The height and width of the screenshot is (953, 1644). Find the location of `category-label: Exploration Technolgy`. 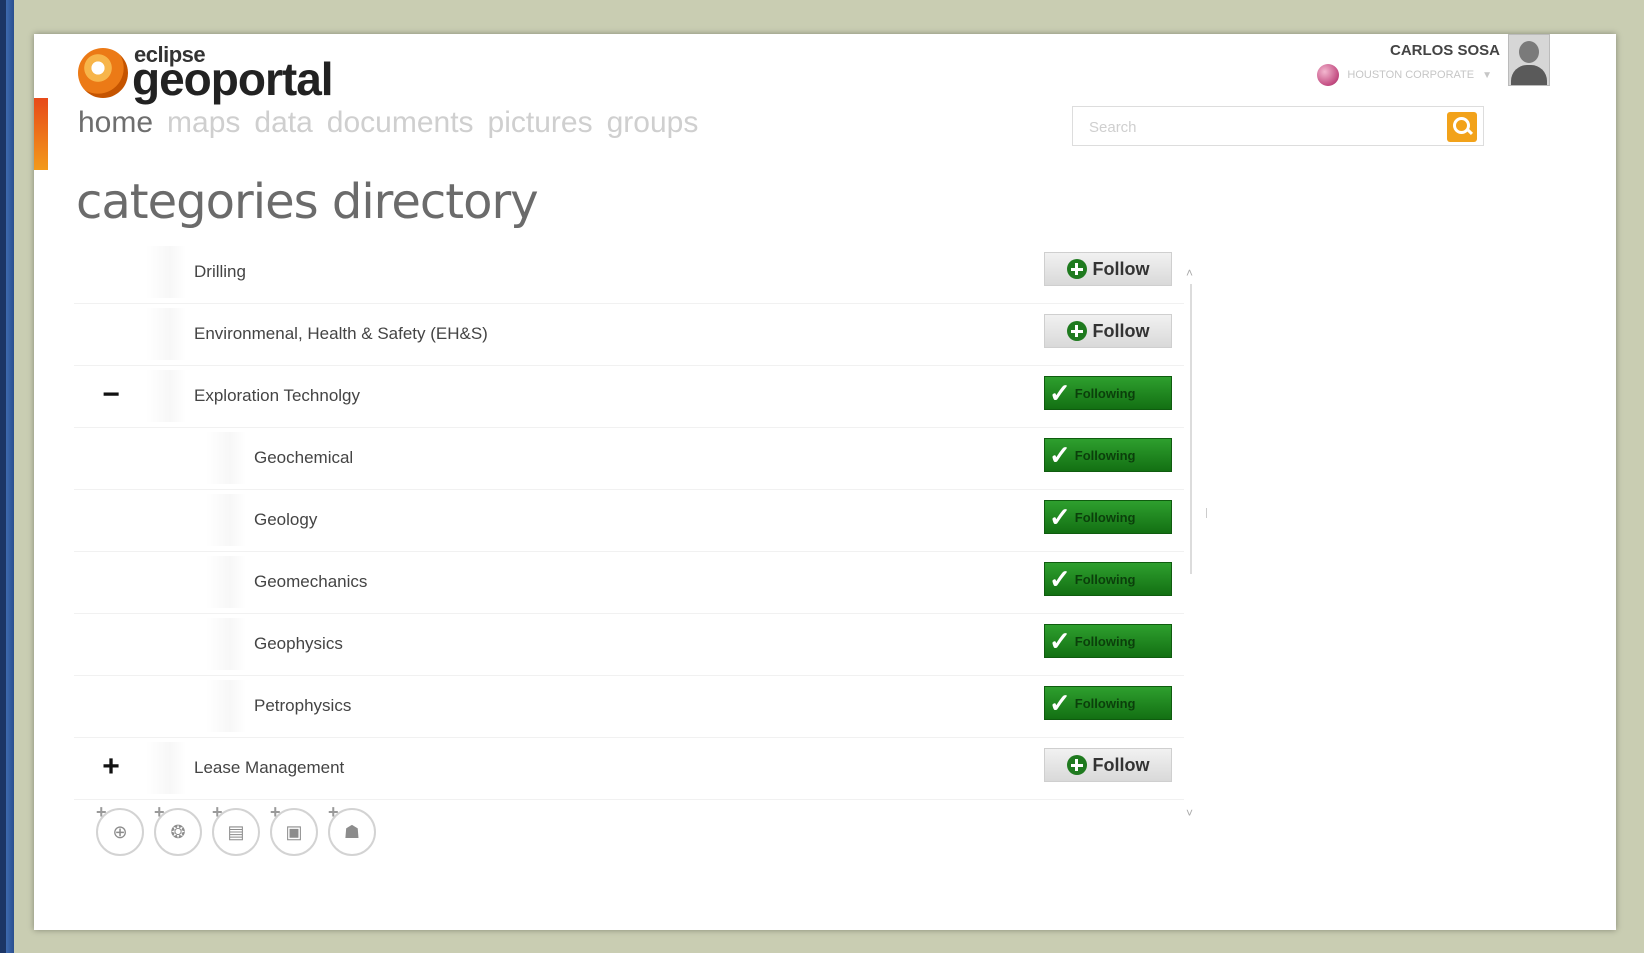

category-label: Exploration Technolgy is located at coordinates (277, 396).